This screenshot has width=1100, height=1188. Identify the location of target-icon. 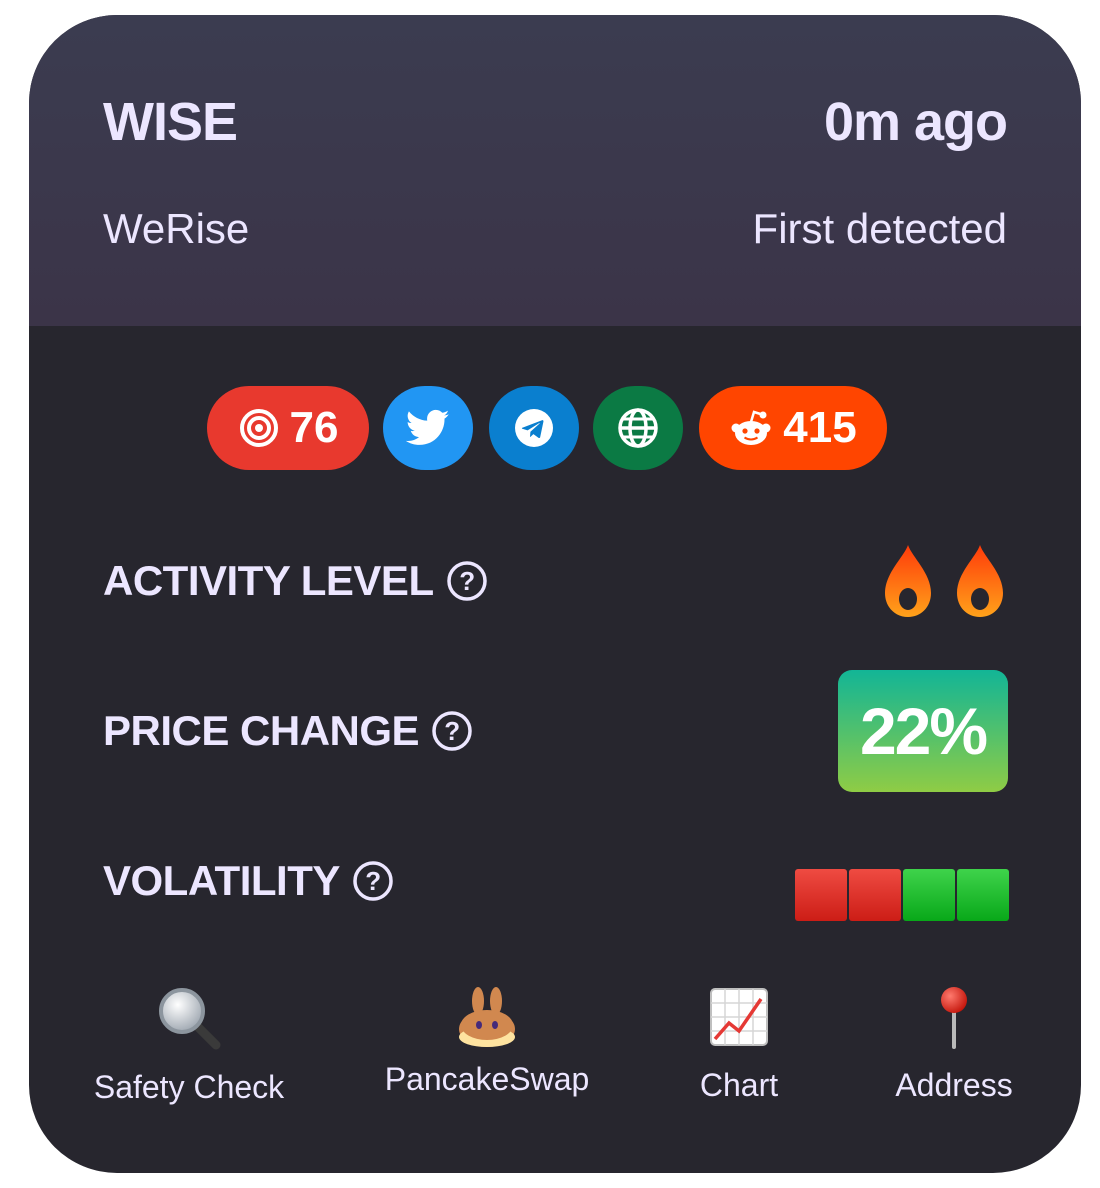
(258, 428).